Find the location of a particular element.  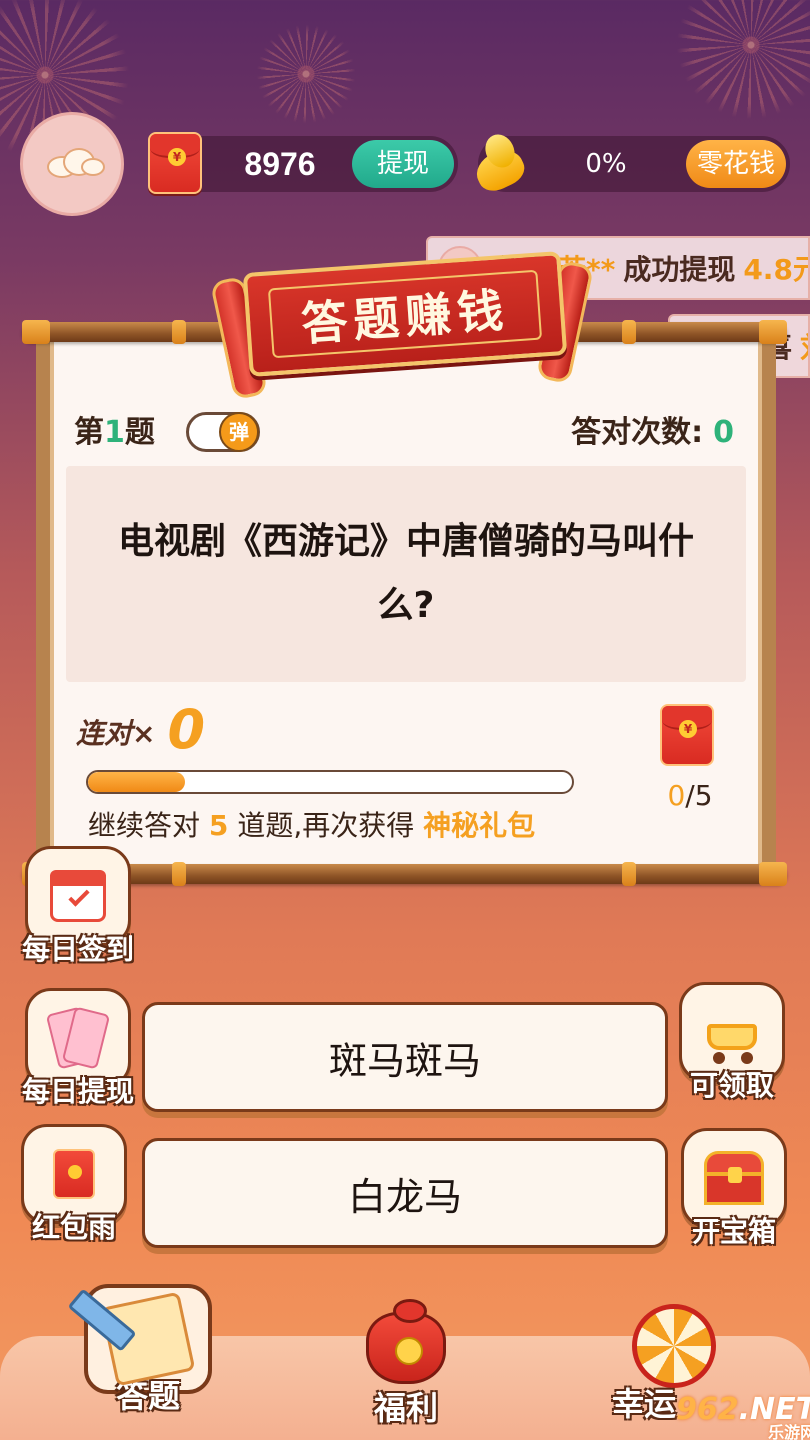

claimable-tile is located at coordinates (732, 1032).